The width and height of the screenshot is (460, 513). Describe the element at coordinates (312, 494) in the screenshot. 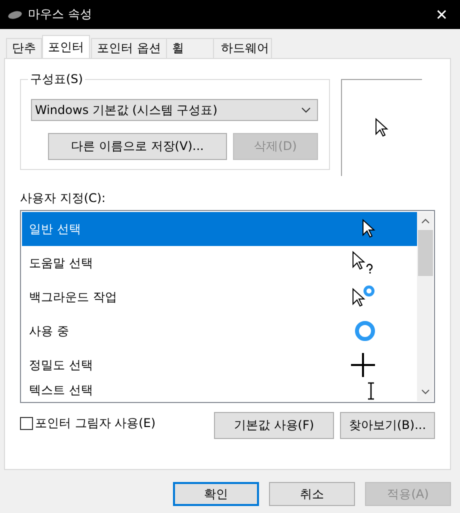

I see `dialog-button: 취소` at that location.